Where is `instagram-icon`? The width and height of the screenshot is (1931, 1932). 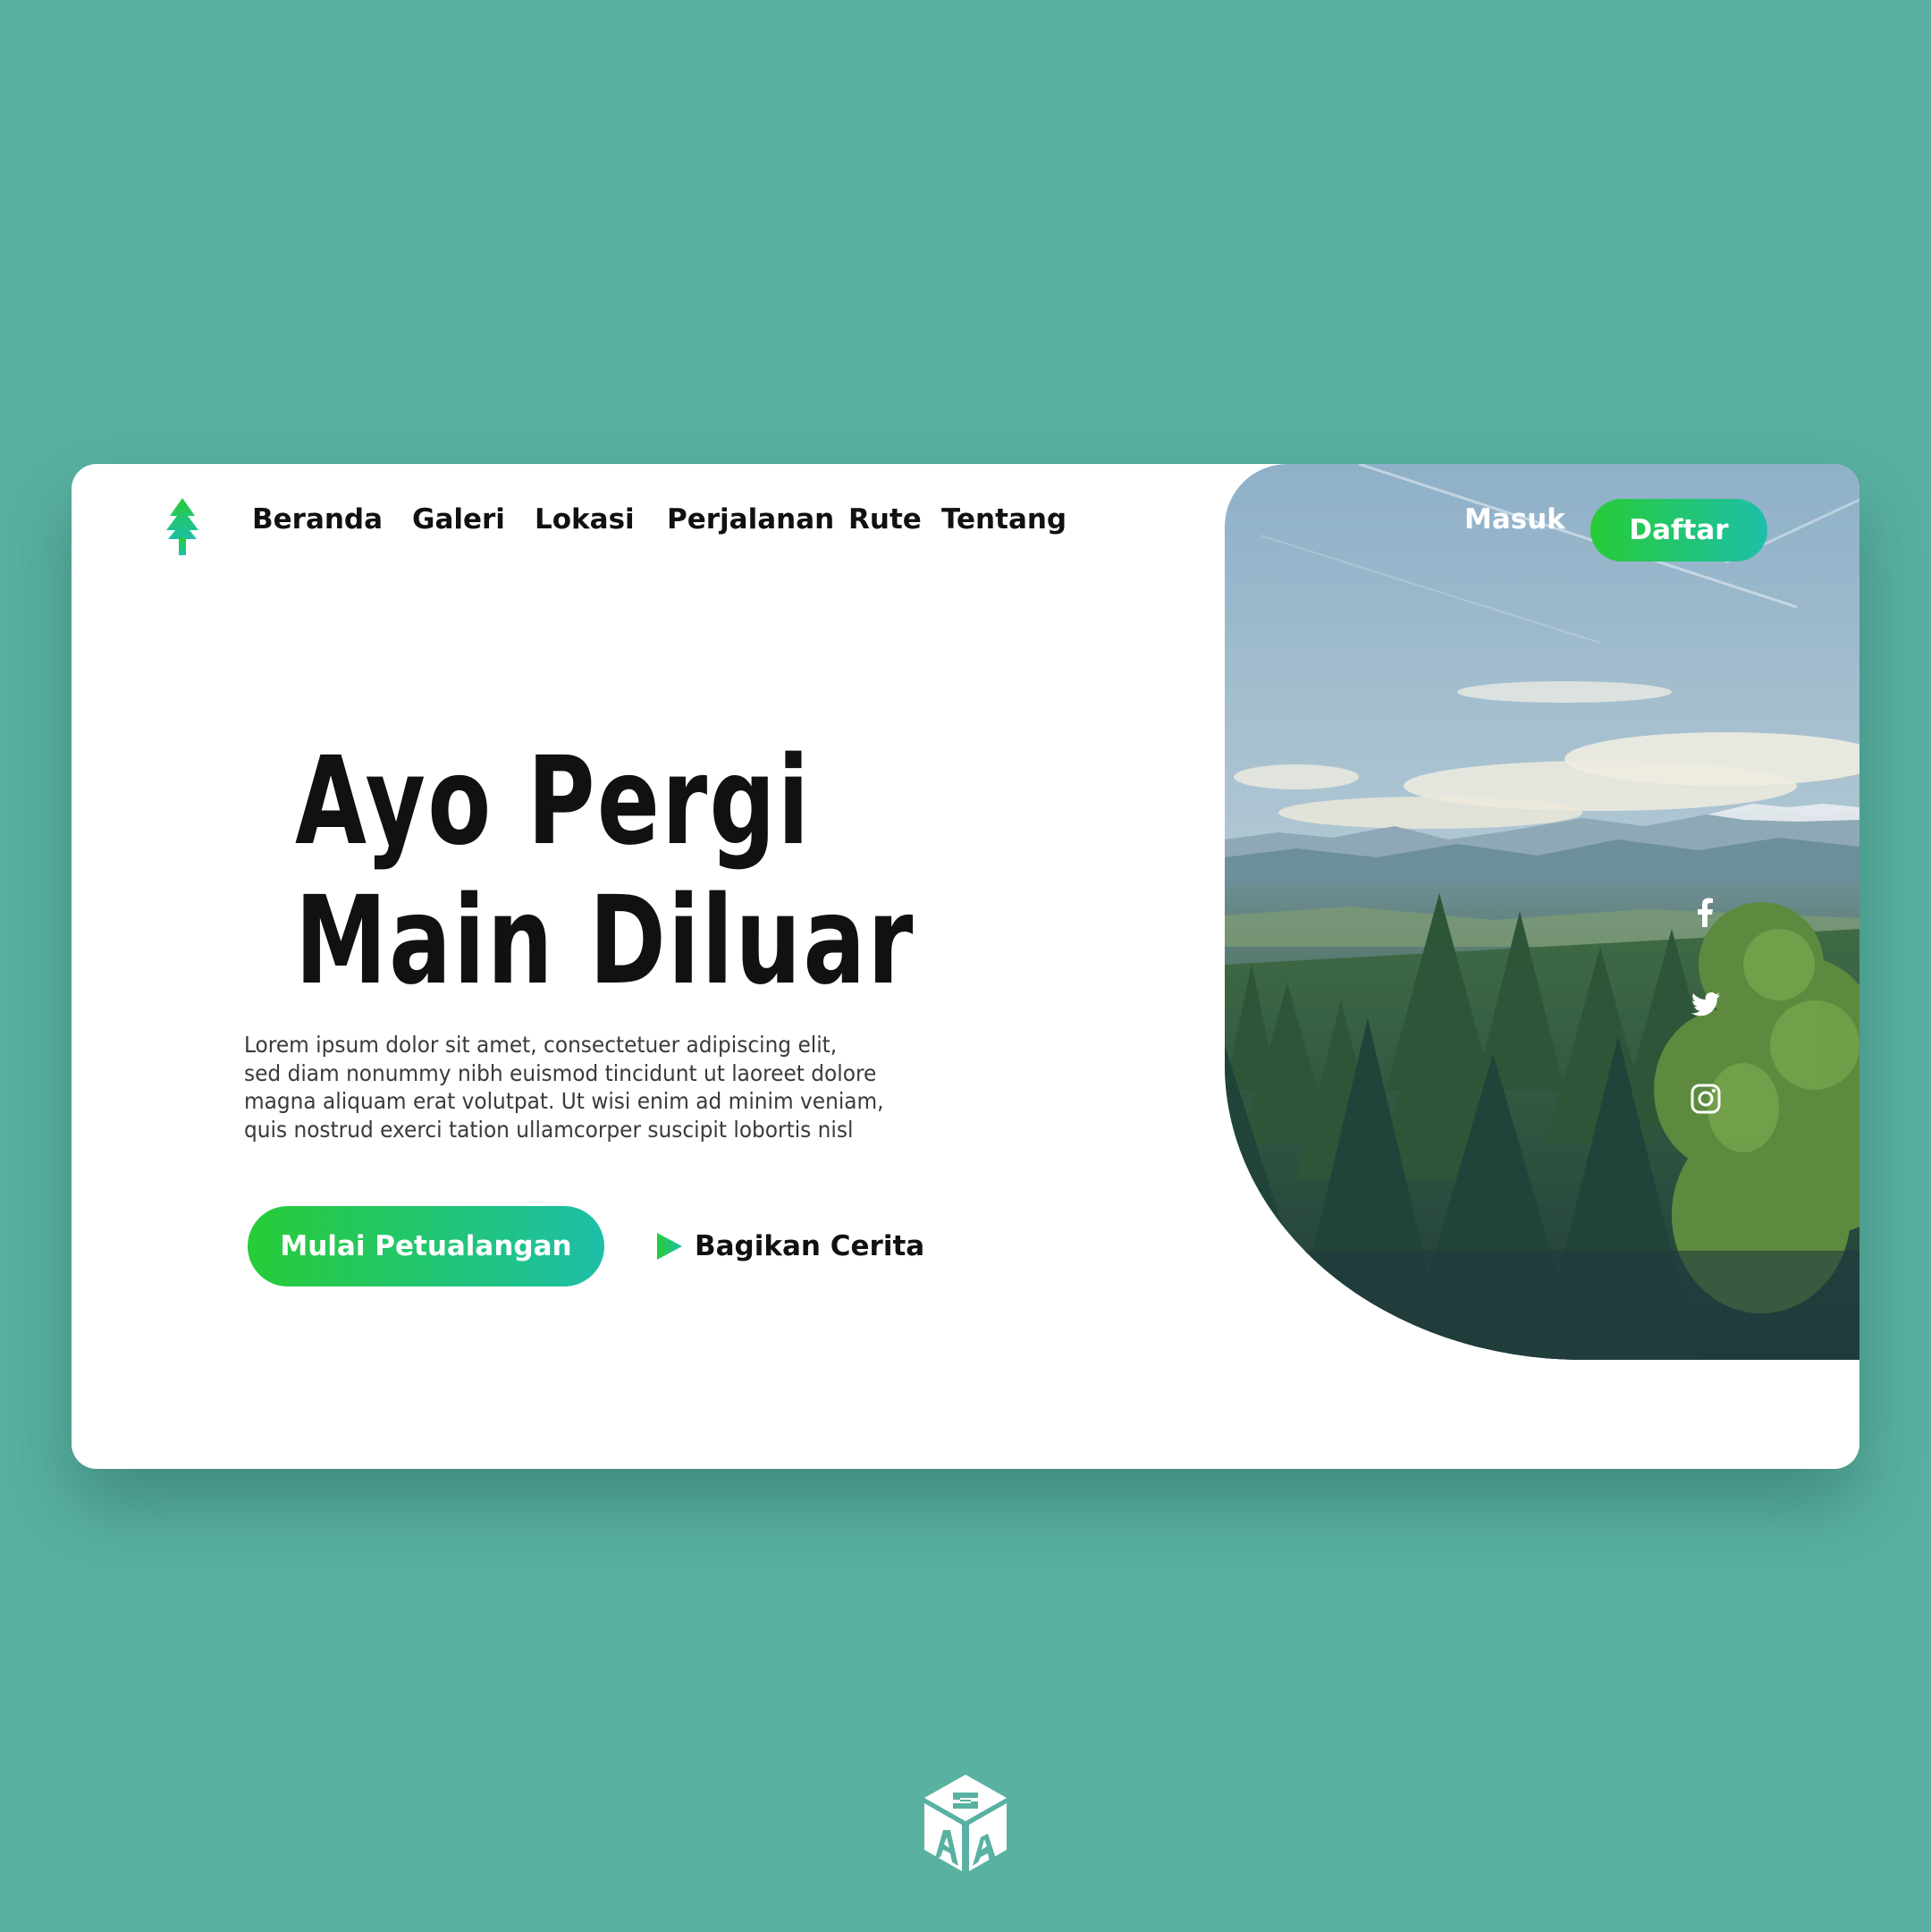
instagram-icon is located at coordinates (1706, 1099).